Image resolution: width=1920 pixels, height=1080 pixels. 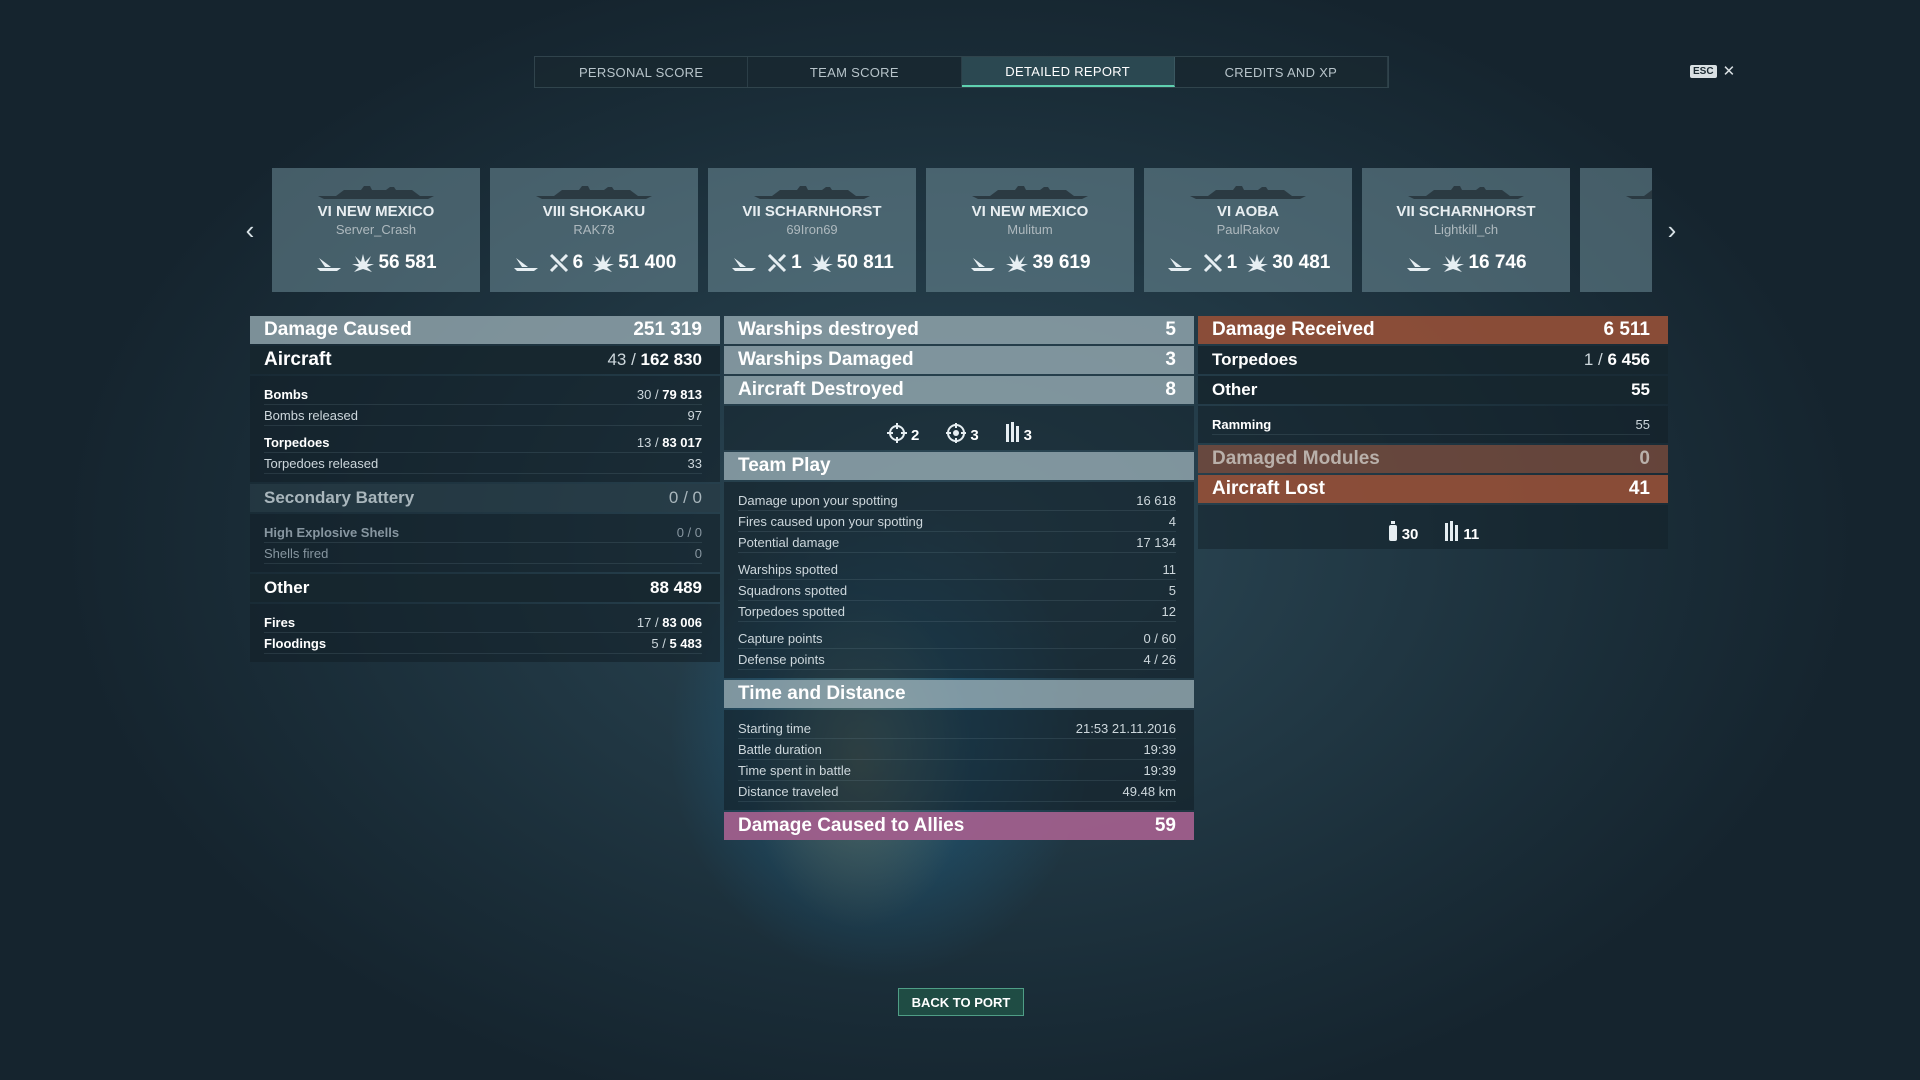 What do you see at coordinates (788, 791) in the screenshot?
I see `time-distance-label: Distance traveled` at bounding box center [788, 791].